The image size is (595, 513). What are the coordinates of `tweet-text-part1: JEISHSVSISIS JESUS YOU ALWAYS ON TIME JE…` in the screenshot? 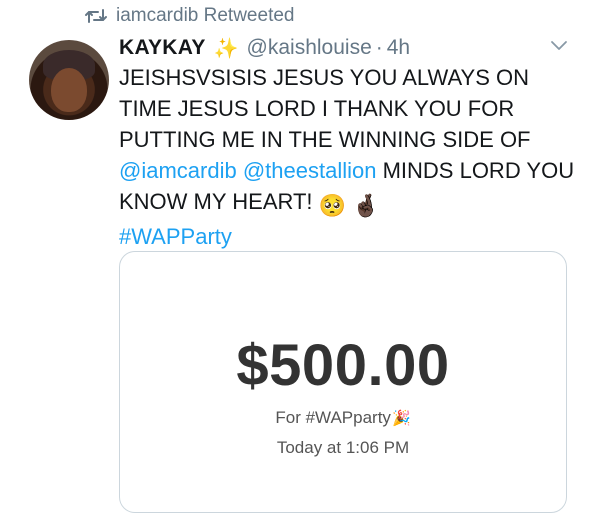 It's located at (325, 108).